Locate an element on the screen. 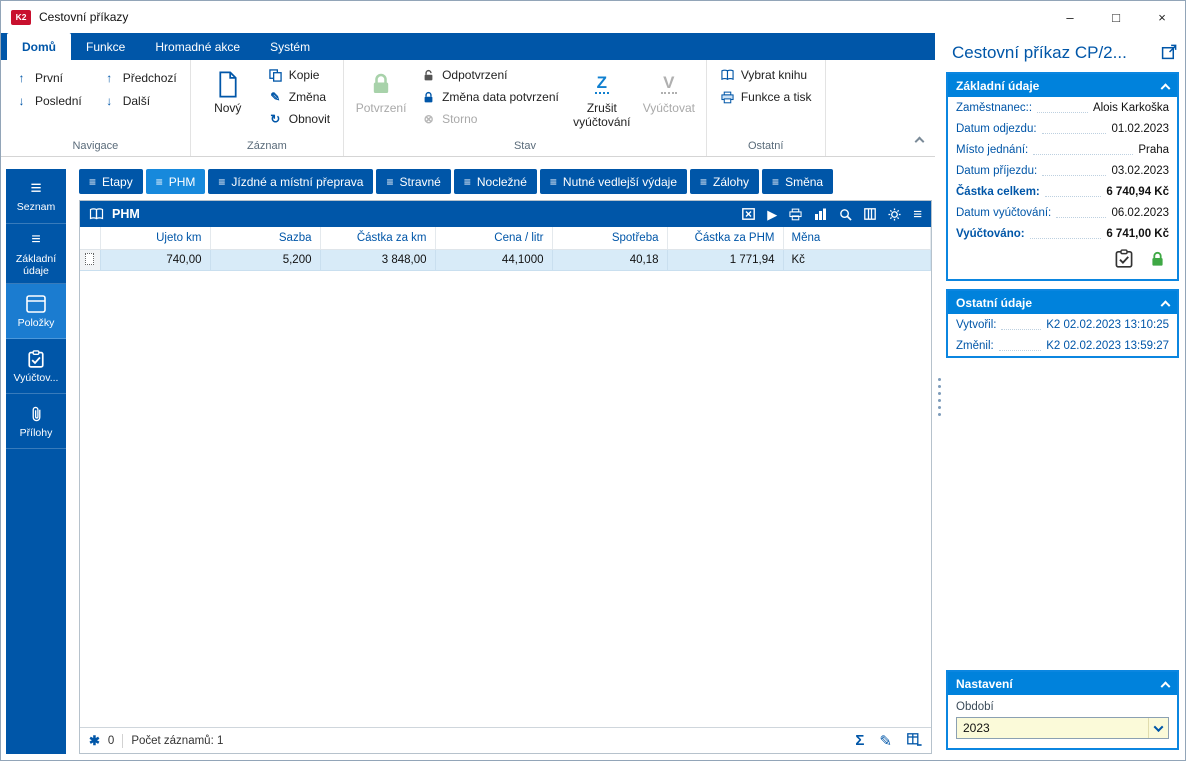  chevron-up-icon is located at coordinates (919, 141).